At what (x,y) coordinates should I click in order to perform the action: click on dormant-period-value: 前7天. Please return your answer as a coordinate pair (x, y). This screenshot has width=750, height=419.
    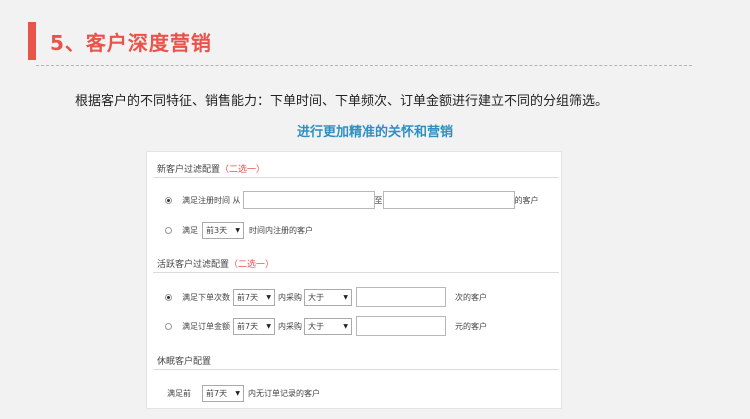
    Looking at the image, I should click on (217, 393).